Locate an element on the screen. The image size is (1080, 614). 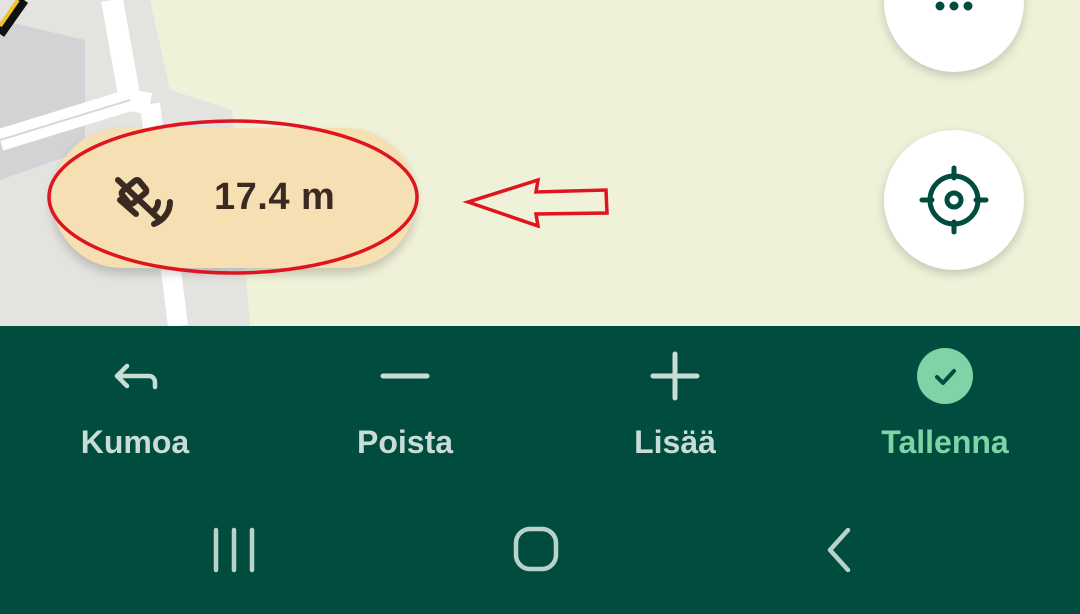
add-label: Lisää is located at coordinates (675, 442).